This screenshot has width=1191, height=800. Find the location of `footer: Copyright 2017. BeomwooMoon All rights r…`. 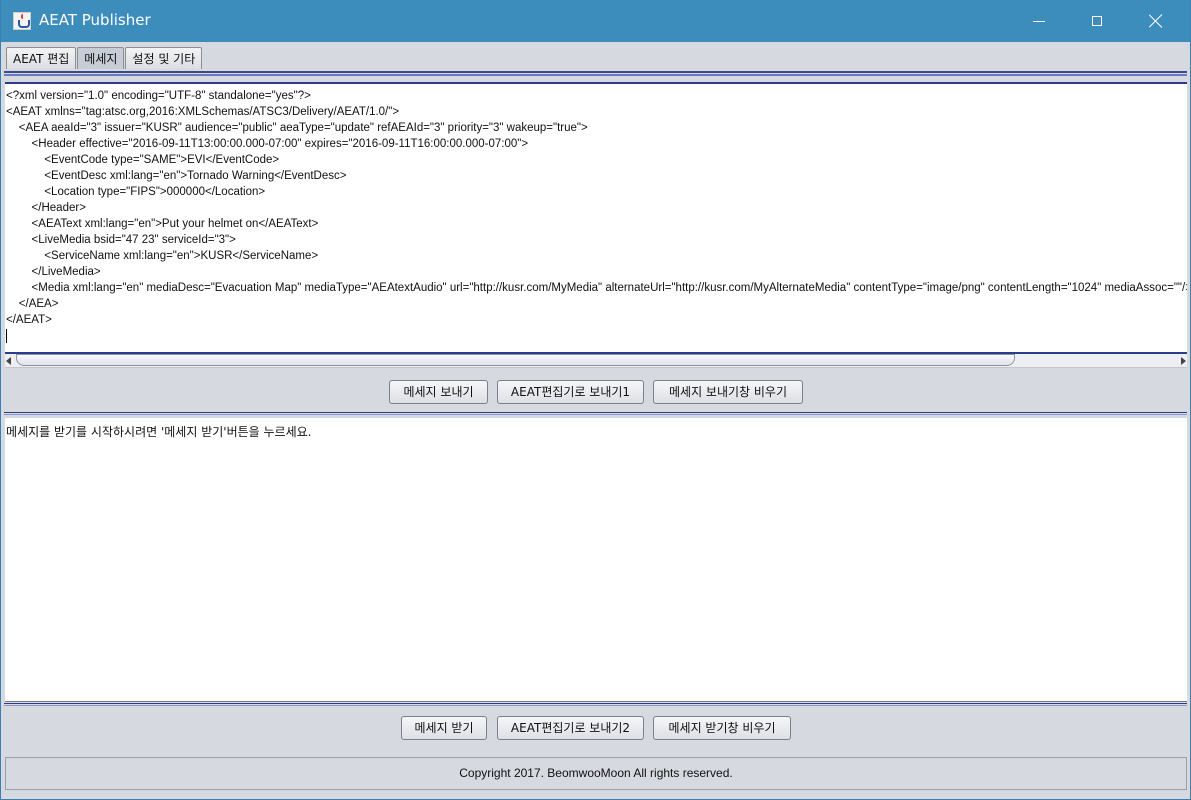

footer: Copyright 2017. BeomwooMoon All rights r… is located at coordinates (596, 773).